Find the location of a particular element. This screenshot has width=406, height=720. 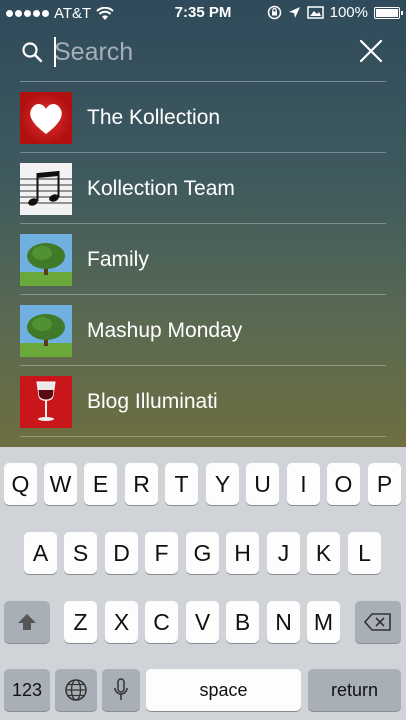

key-j: J is located at coordinates (283, 553).